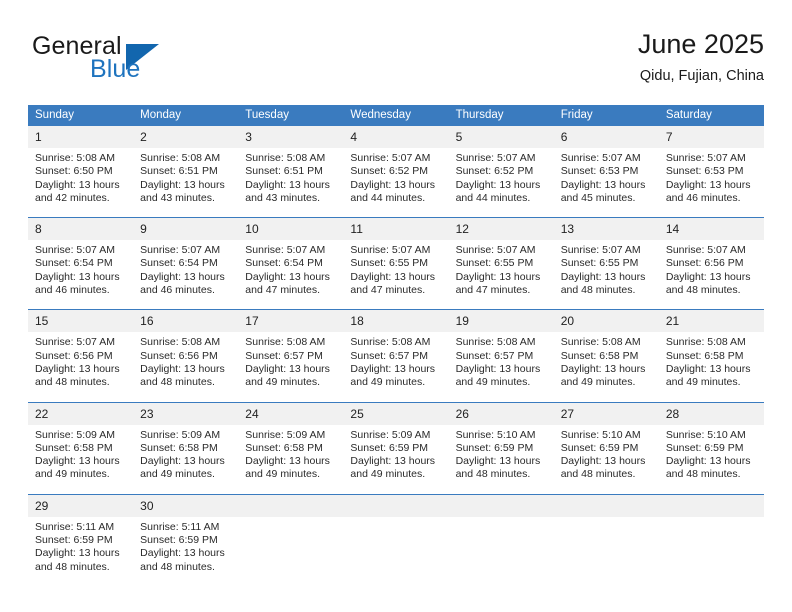 Image resolution: width=792 pixels, height=612 pixels. I want to click on day-number: 4, so click(396, 137).